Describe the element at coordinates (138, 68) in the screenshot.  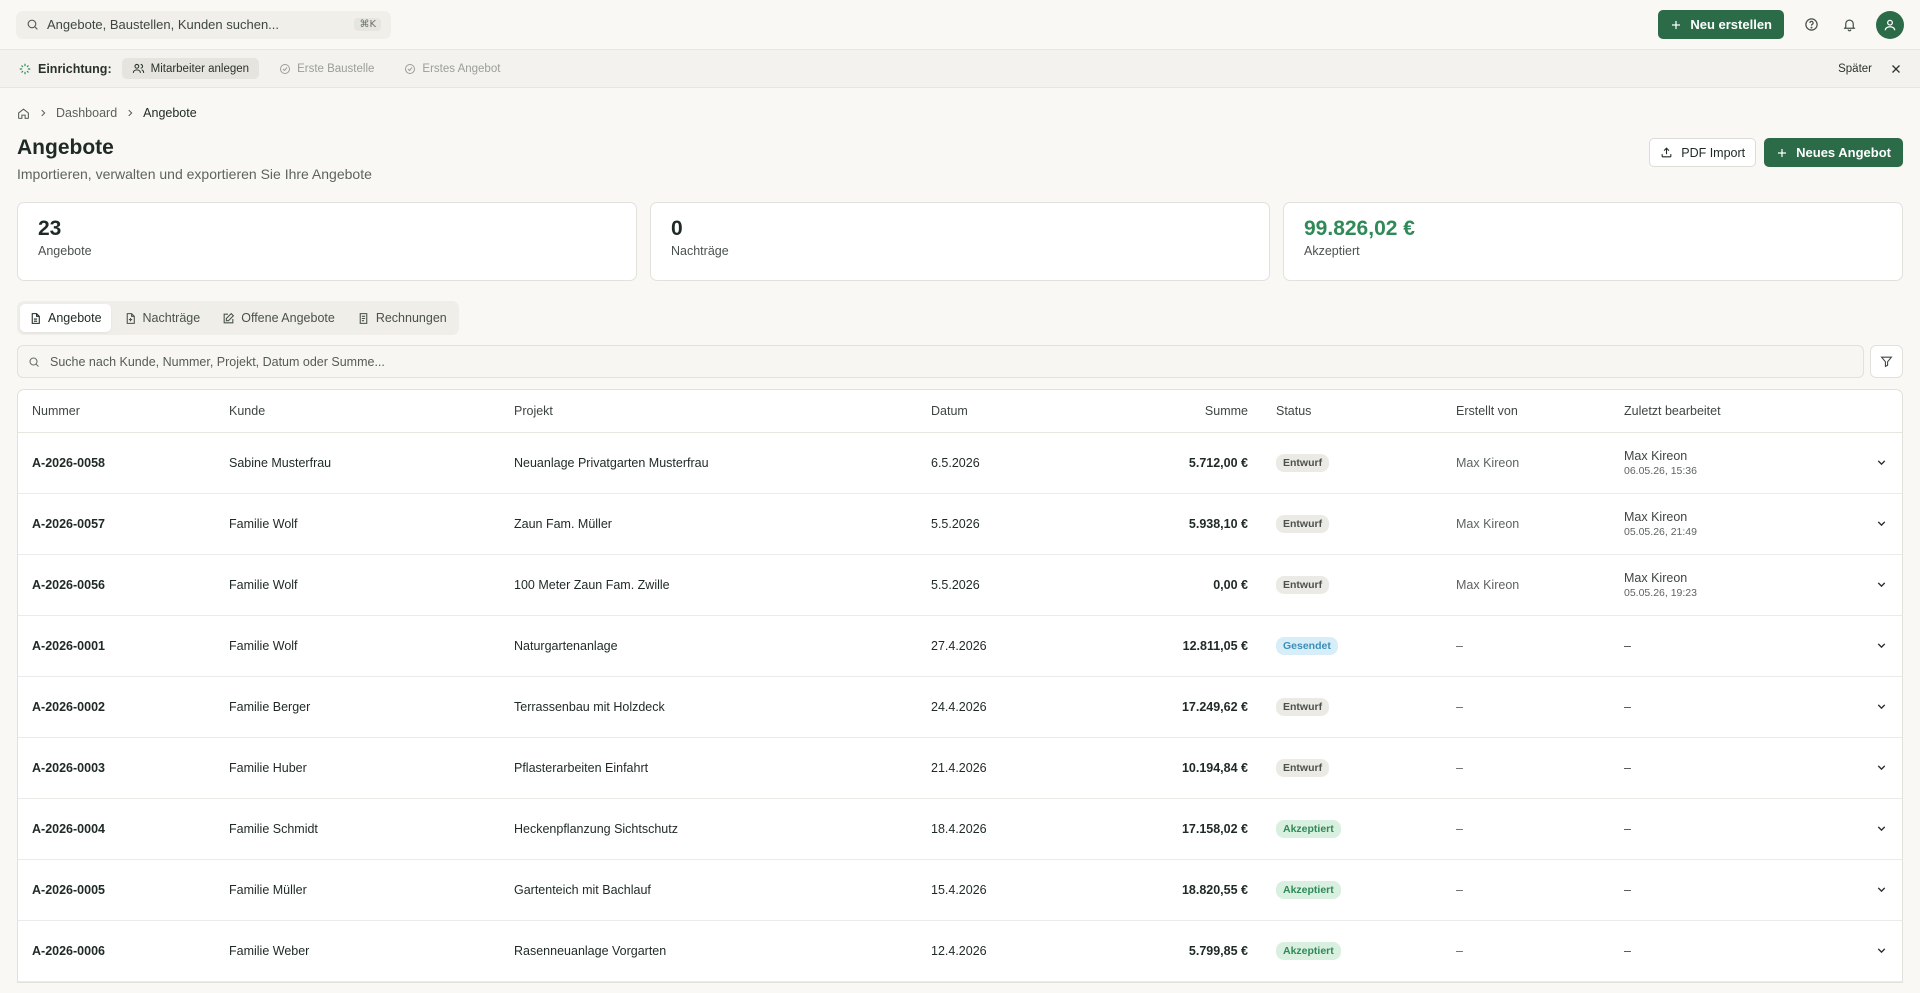
I see `users-icon` at that location.